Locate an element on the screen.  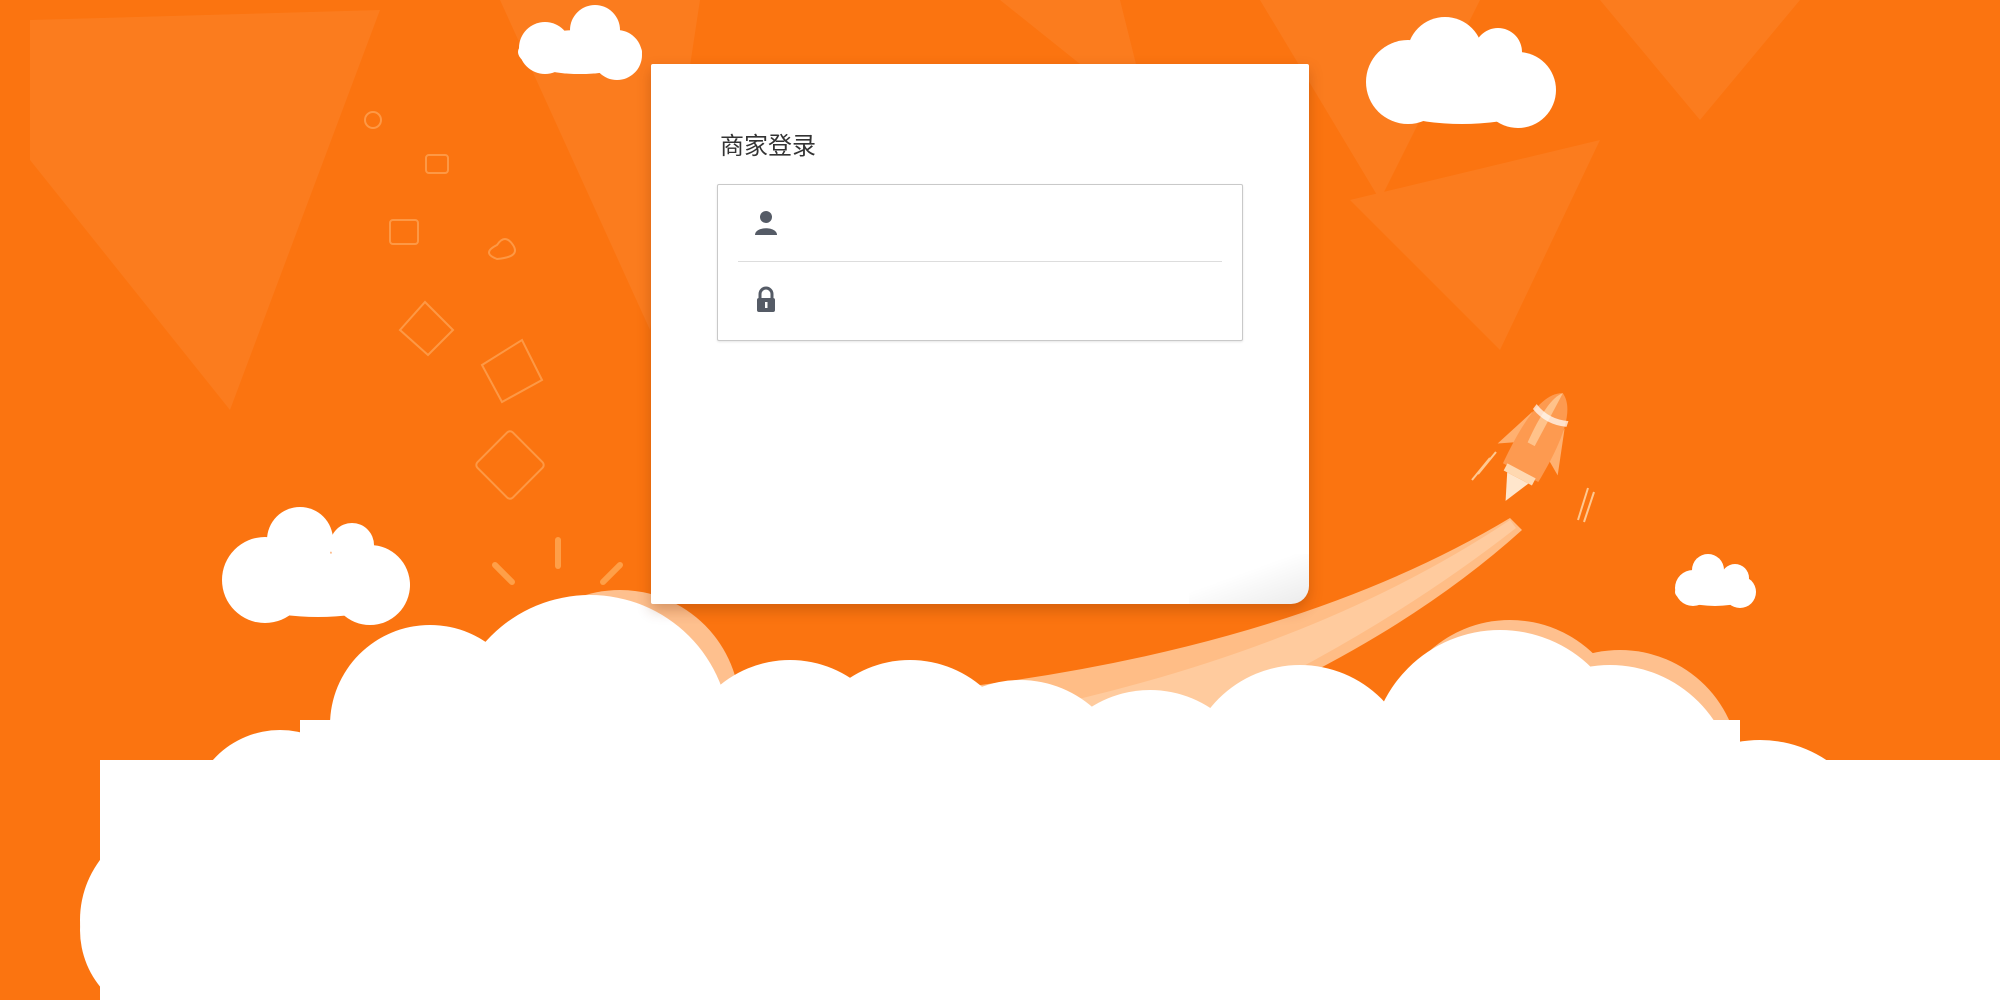
rocket-illustration is located at coordinates (1533, 447).